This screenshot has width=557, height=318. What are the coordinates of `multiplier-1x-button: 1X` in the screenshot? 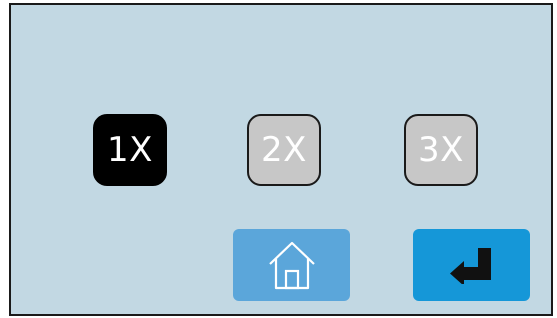 It's located at (130, 150).